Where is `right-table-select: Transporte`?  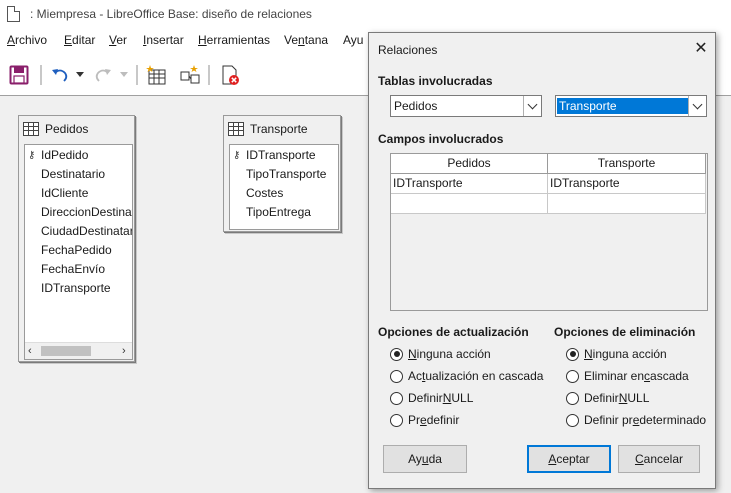 right-table-select: Transporte is located at coordinates (631, 106).